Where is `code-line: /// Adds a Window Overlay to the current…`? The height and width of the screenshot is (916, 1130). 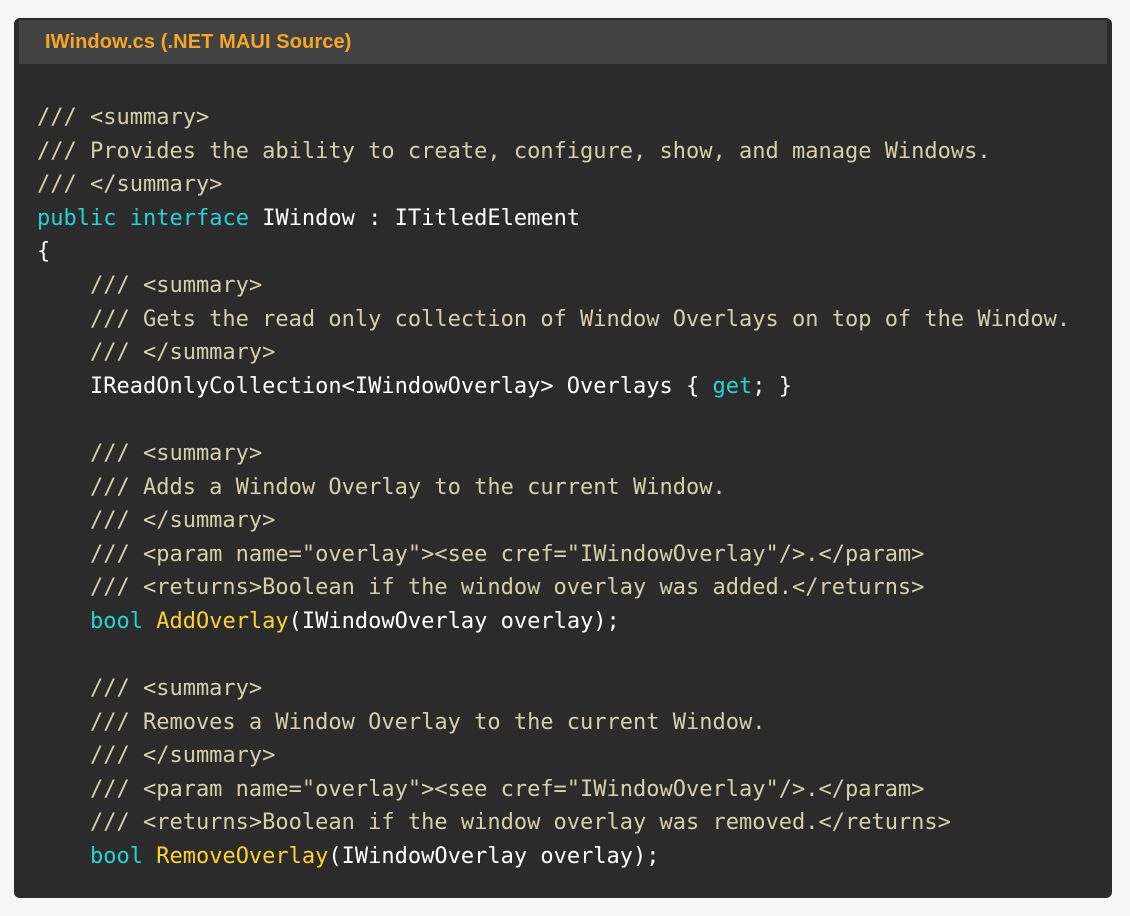
code-line: /// Adds a Window Overlay to the current… is located at coordinates (574, 488).